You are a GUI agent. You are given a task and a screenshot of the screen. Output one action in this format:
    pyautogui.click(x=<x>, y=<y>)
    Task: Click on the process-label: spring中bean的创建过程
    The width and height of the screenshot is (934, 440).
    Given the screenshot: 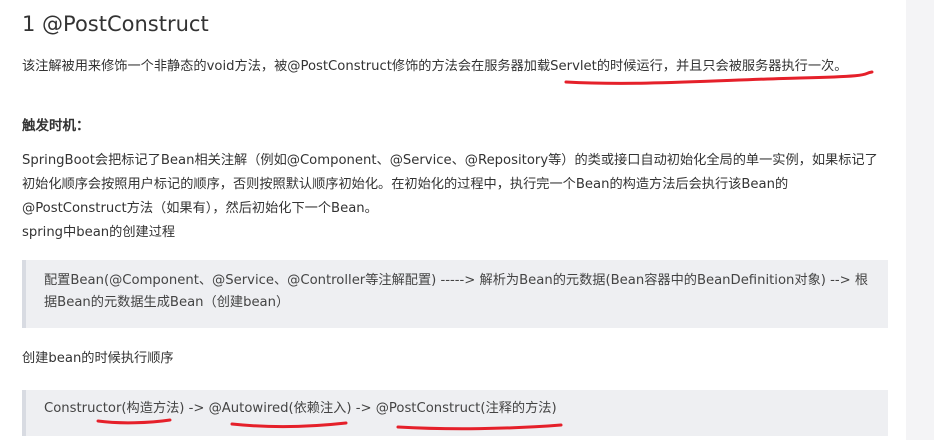 What is the action you would take?
    pyautogui.click(x=99, y=232)
    